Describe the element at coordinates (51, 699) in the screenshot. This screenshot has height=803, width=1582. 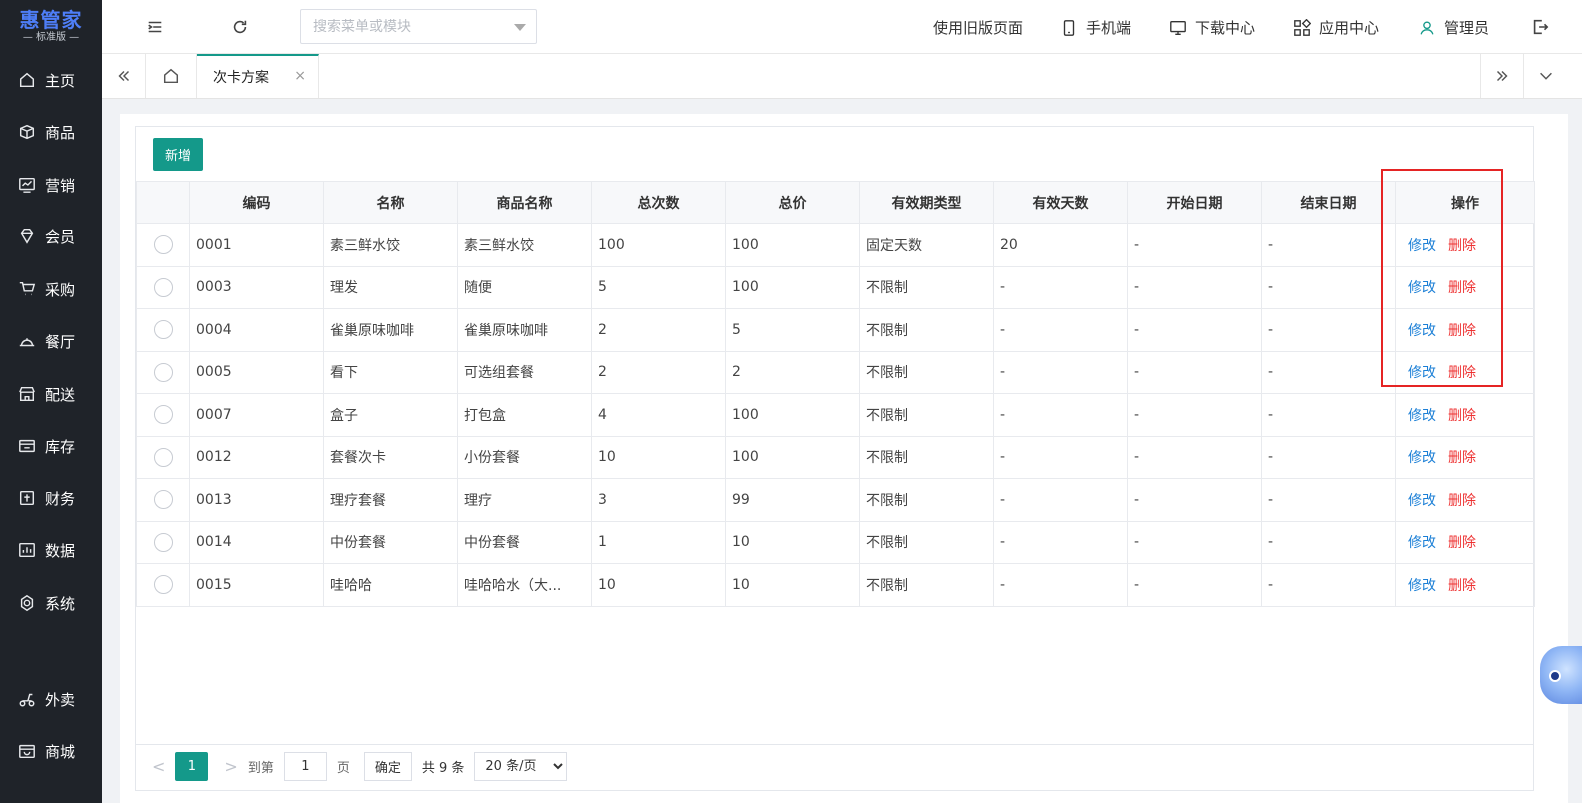
I see `sidebar-item-11: 外卖` at that location.